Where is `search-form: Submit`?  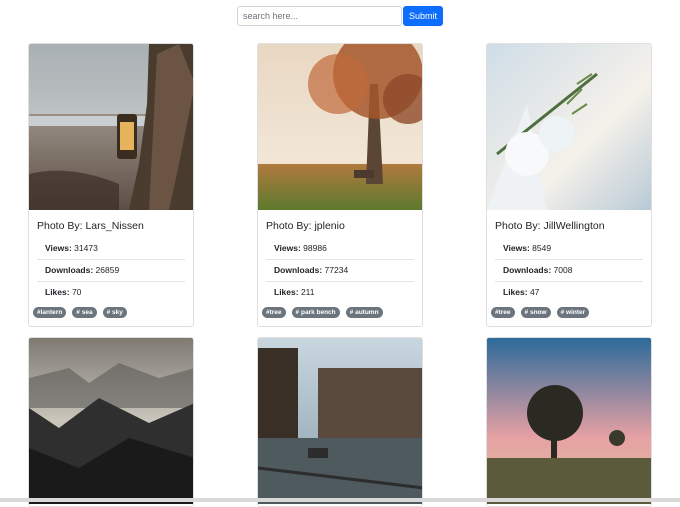
search-form: Submit is located at coordinates (340, 16).